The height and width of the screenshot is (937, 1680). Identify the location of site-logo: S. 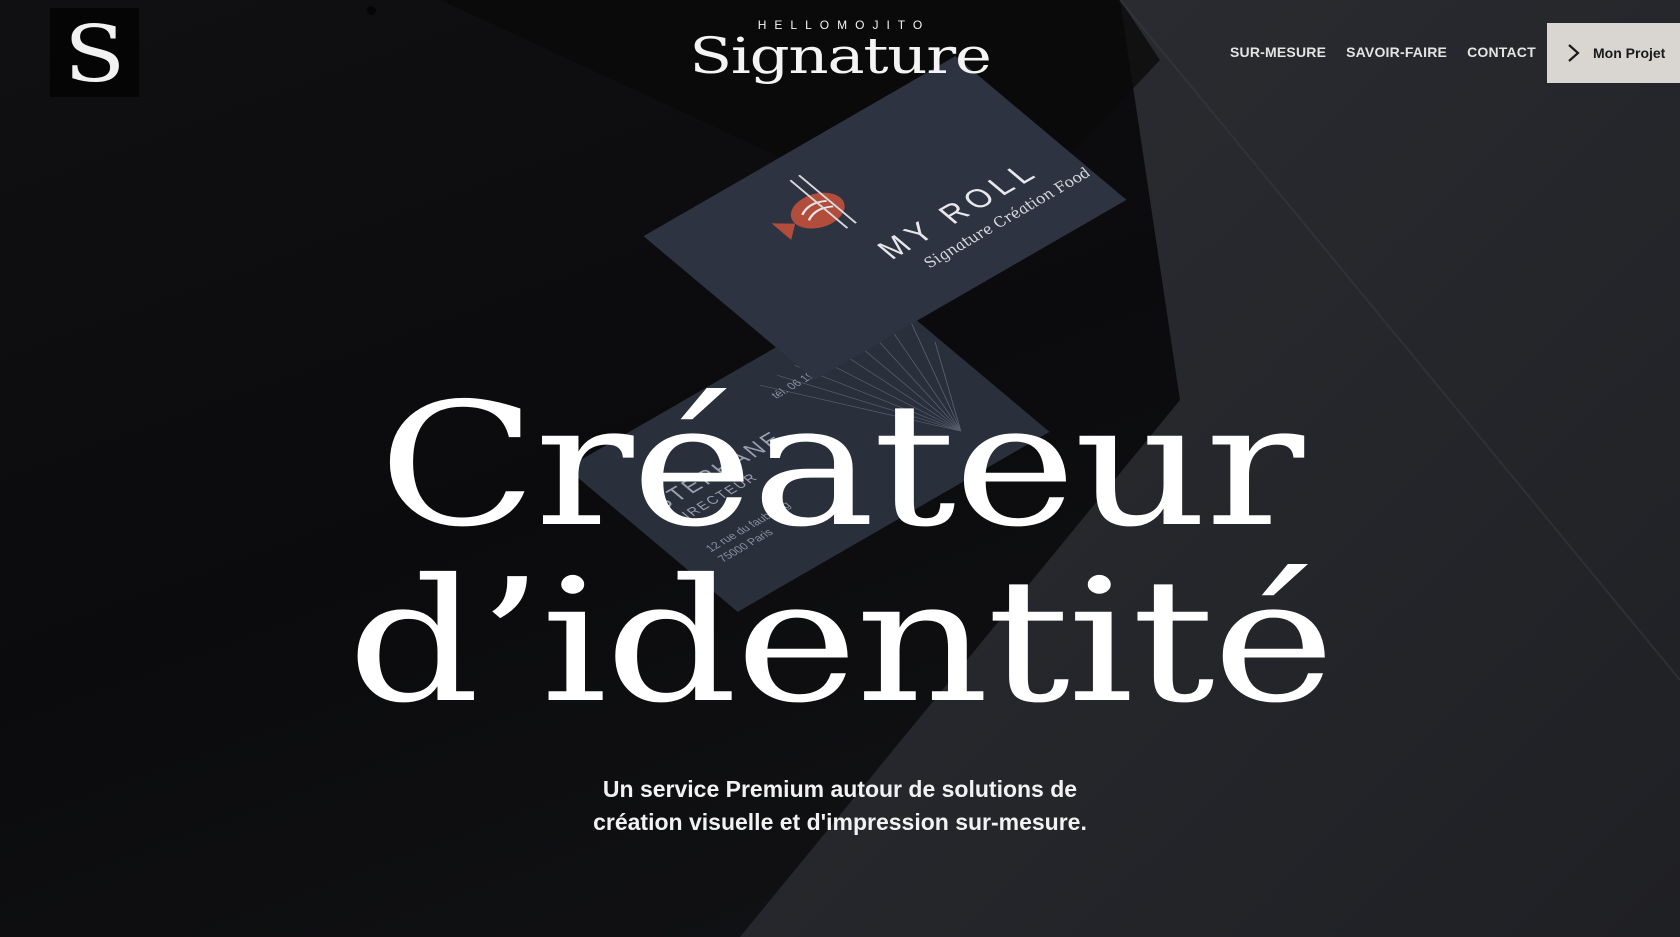
(94, 52).